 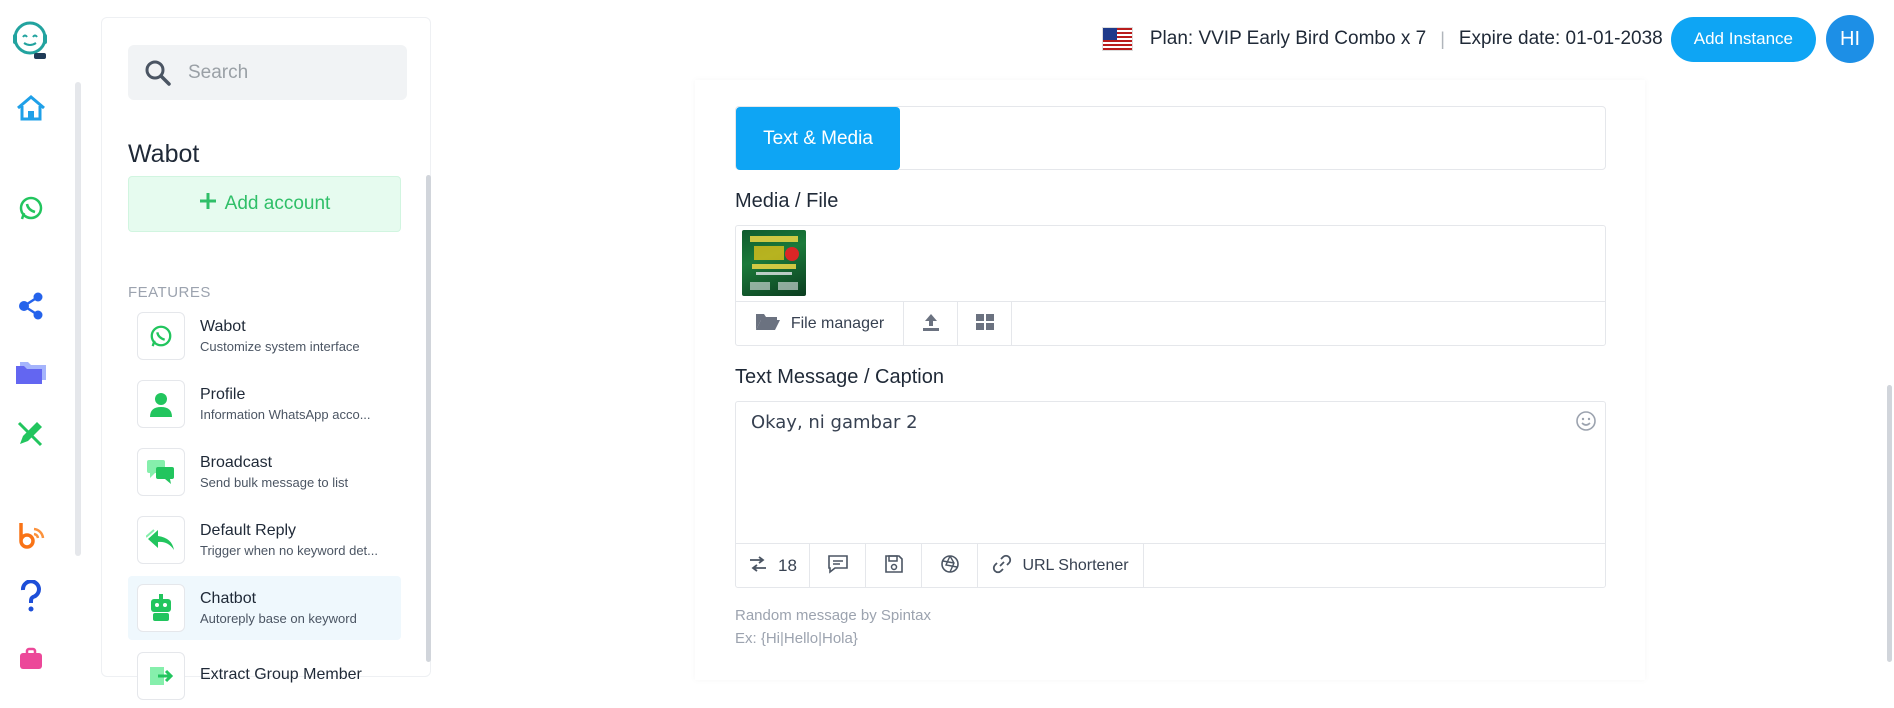 I want to click on feature-item-extract-group-member: Extract Group Member, so click(x=264, y=676).